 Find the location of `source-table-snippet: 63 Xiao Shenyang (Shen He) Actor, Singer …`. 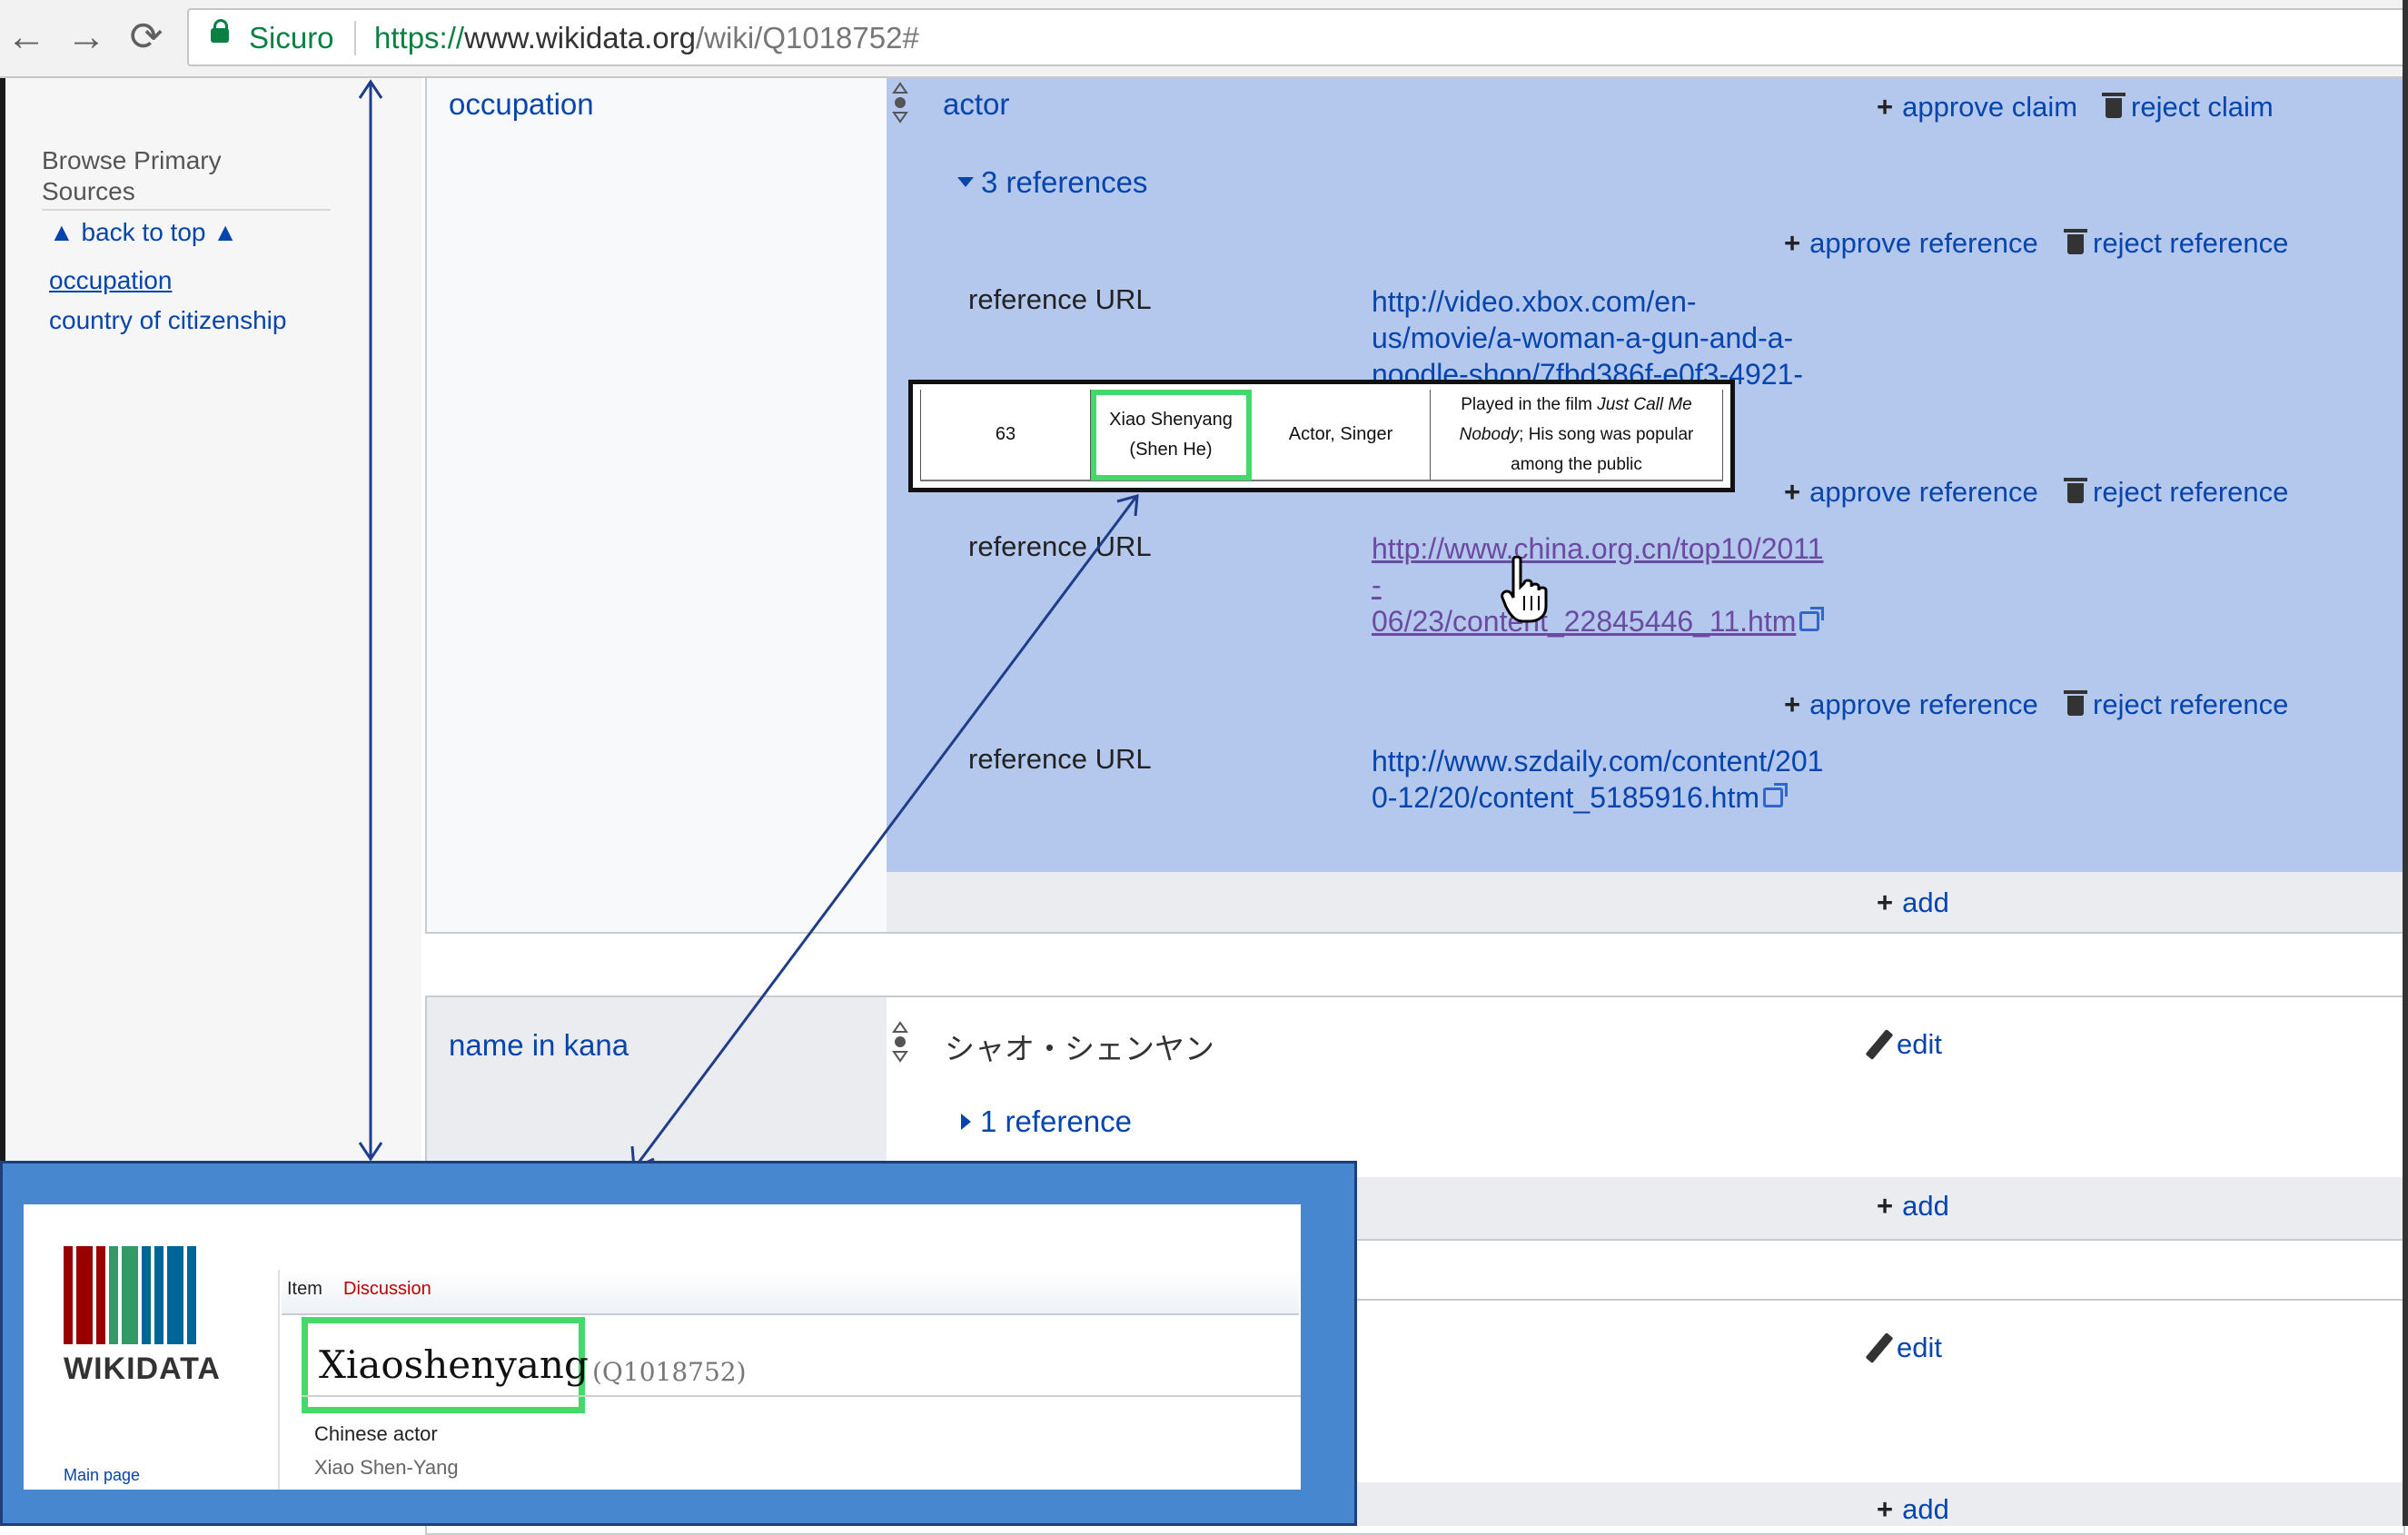

source-table-snippet: 63 Xiao Shenyang (Shen He) Actor, Singer … is located at coordinates (1321, 436).